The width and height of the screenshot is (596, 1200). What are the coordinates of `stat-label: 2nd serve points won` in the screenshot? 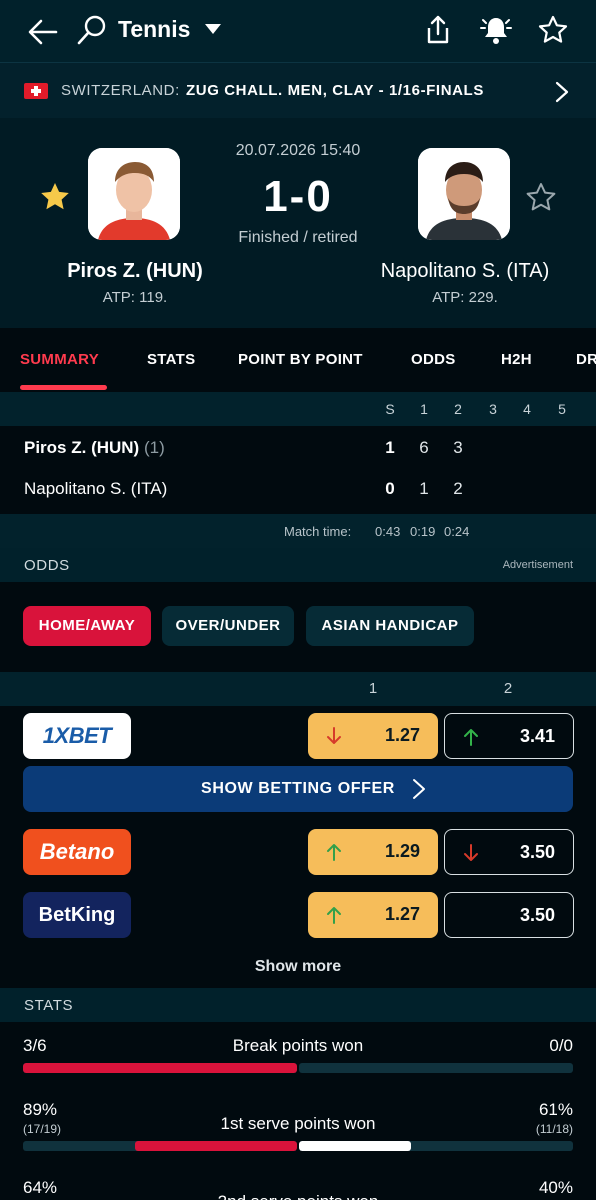 It's located at (298, 1196).